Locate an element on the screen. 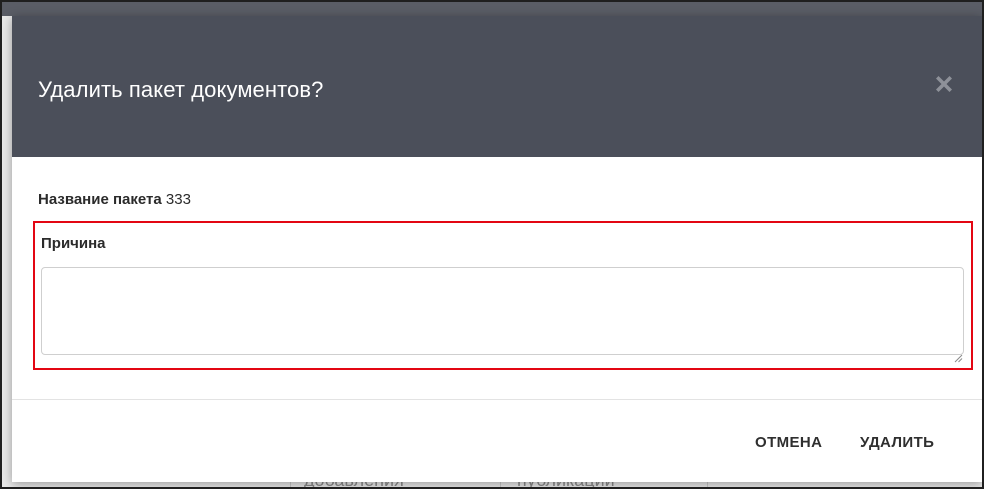 This screenshot has width=984, height=489. cancel-button: ОТМЕНА is located at coordinates (788, 442).